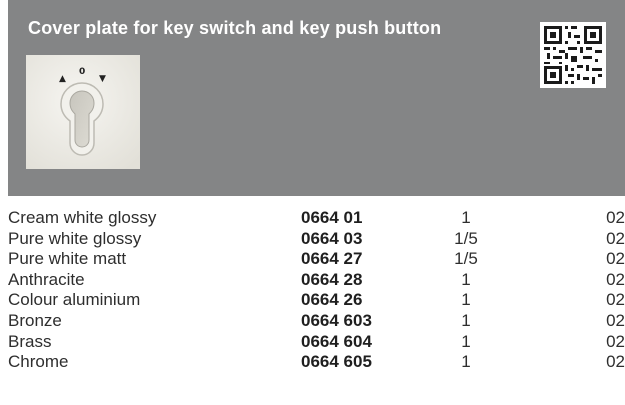 Image resolution: width=625 pixels, height=405 pixels. I want to click on qr-code, so click(573, 55).